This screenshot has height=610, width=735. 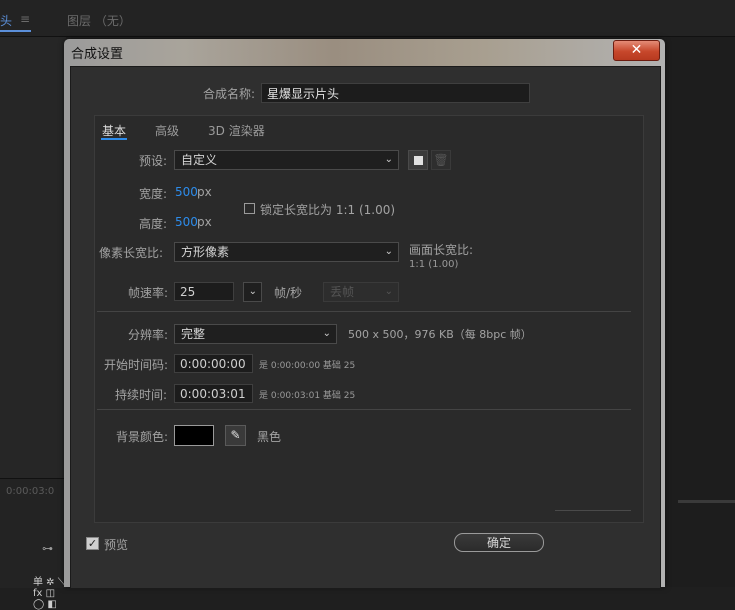 What do you see at coordinates (700, 312) in the screenshot?
I see `bg-right-panel` at bounding box center [700, 312].